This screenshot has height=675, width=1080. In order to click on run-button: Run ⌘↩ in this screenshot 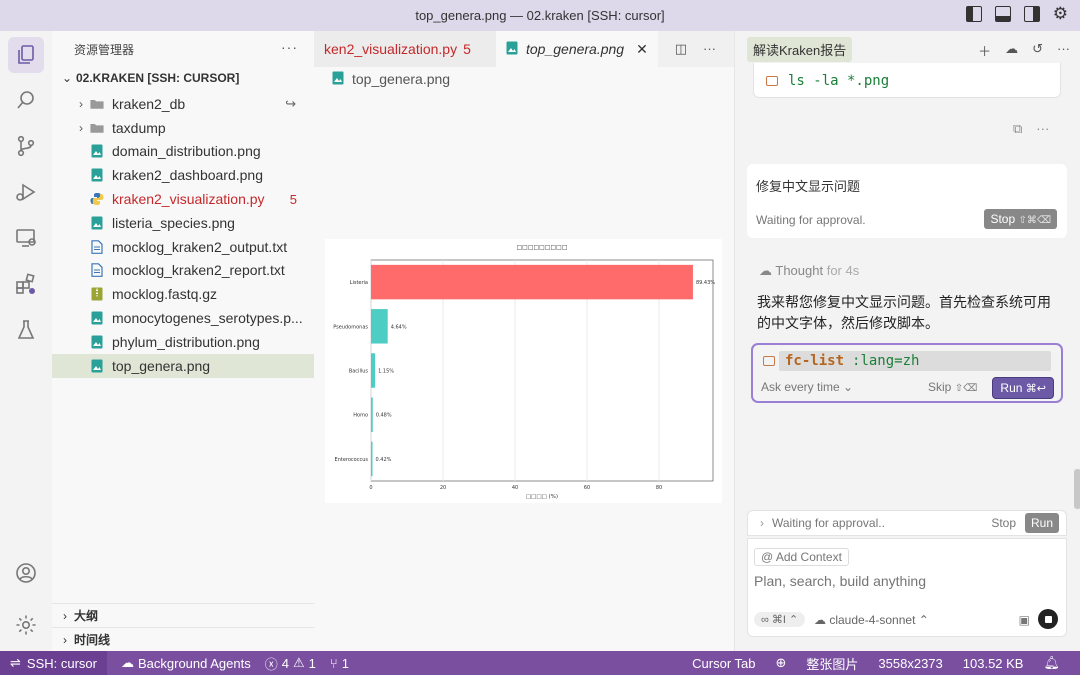, I will do `click(1023, 388)`.